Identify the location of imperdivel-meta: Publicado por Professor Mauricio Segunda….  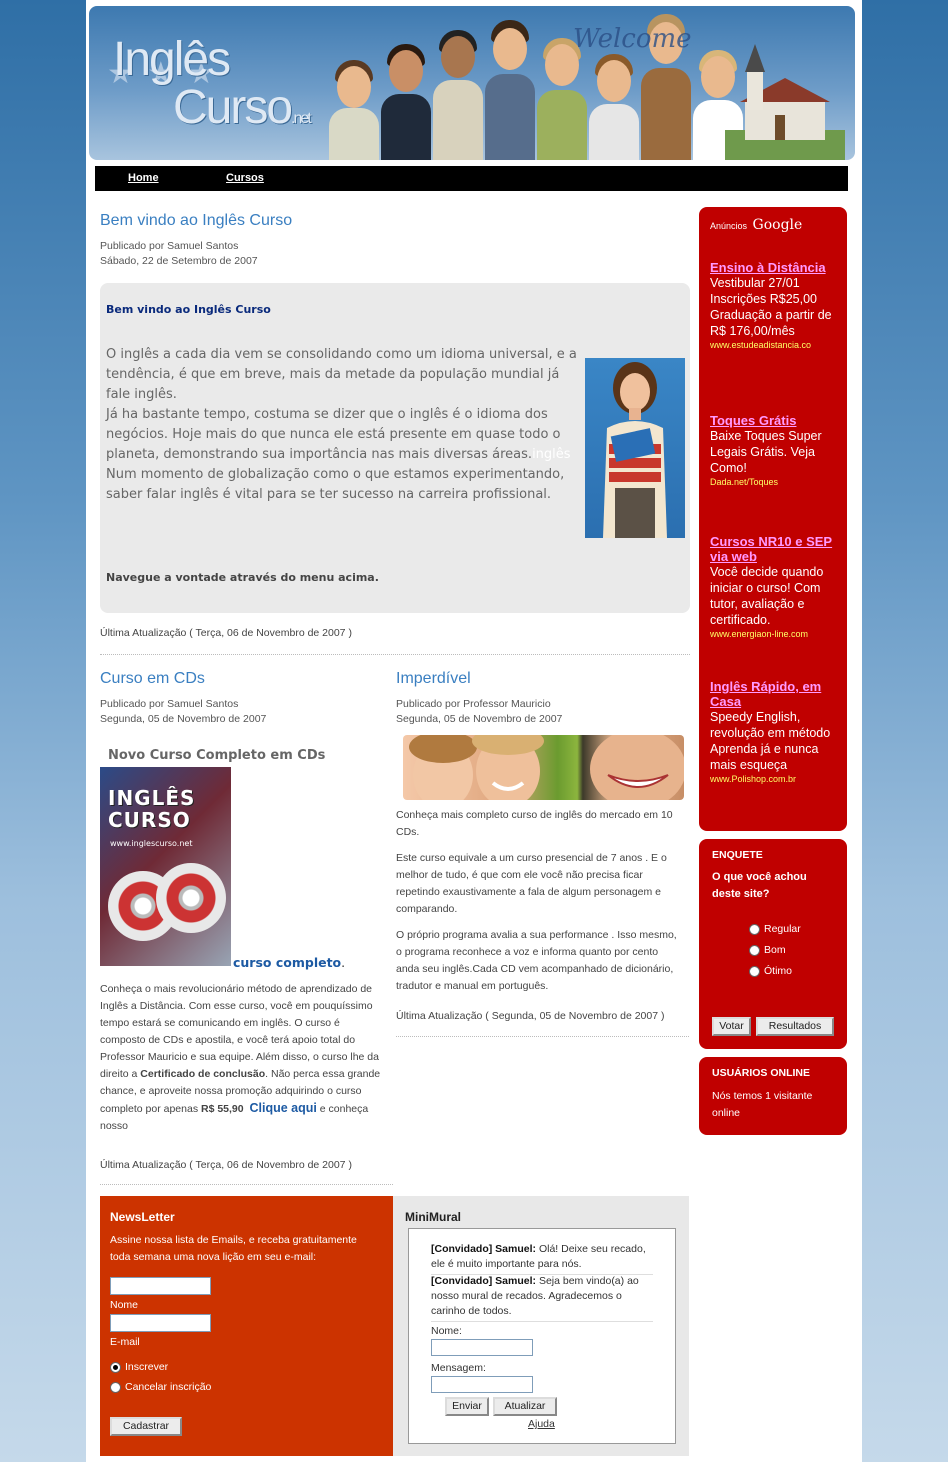
(479, 712).